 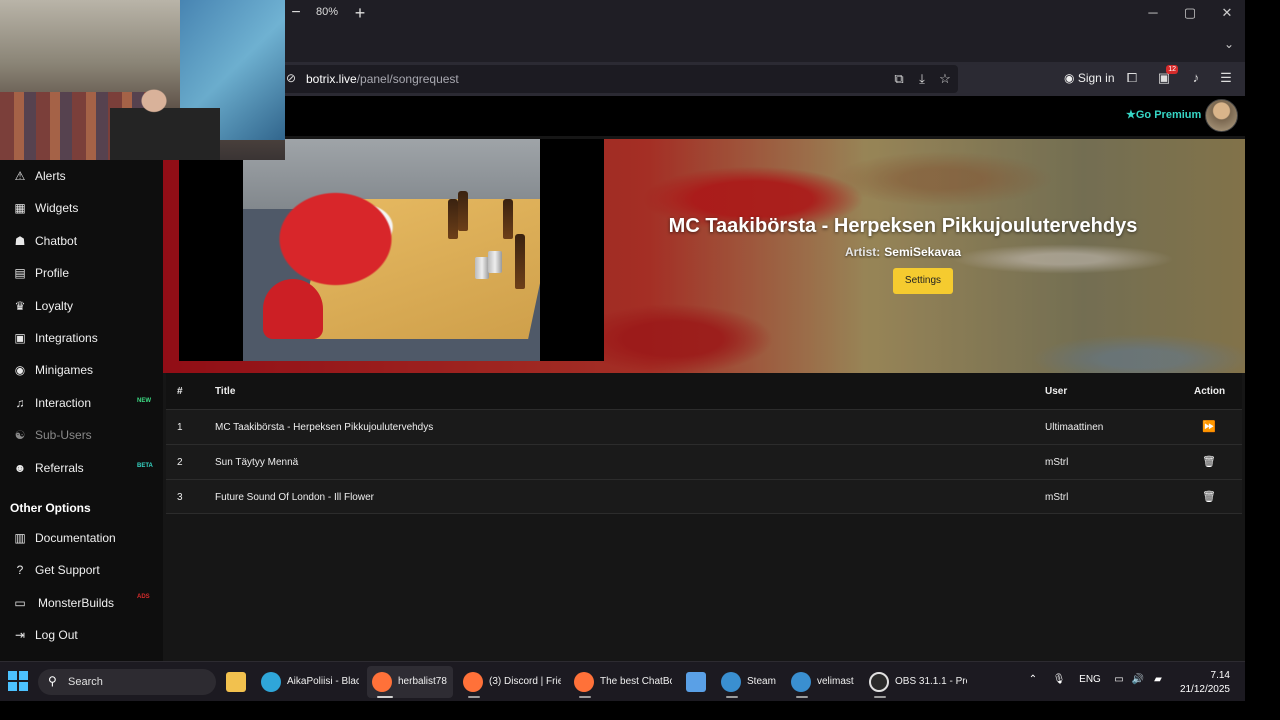 I want to click on go-premium-link: ★Go Premium, so click(x=1163, y=114).